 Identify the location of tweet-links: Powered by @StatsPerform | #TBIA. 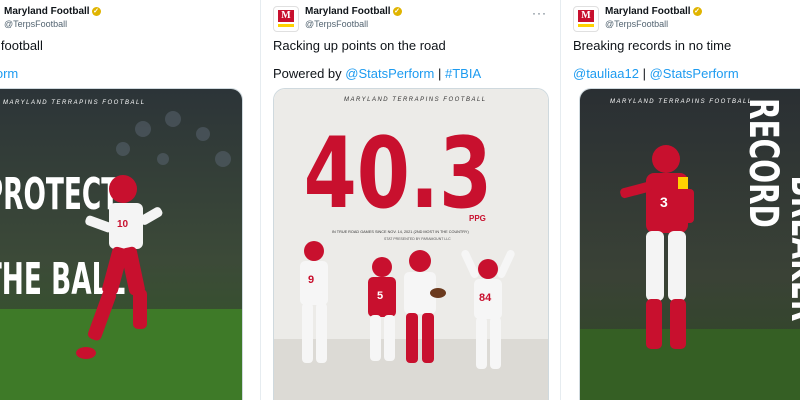
(377, 73).